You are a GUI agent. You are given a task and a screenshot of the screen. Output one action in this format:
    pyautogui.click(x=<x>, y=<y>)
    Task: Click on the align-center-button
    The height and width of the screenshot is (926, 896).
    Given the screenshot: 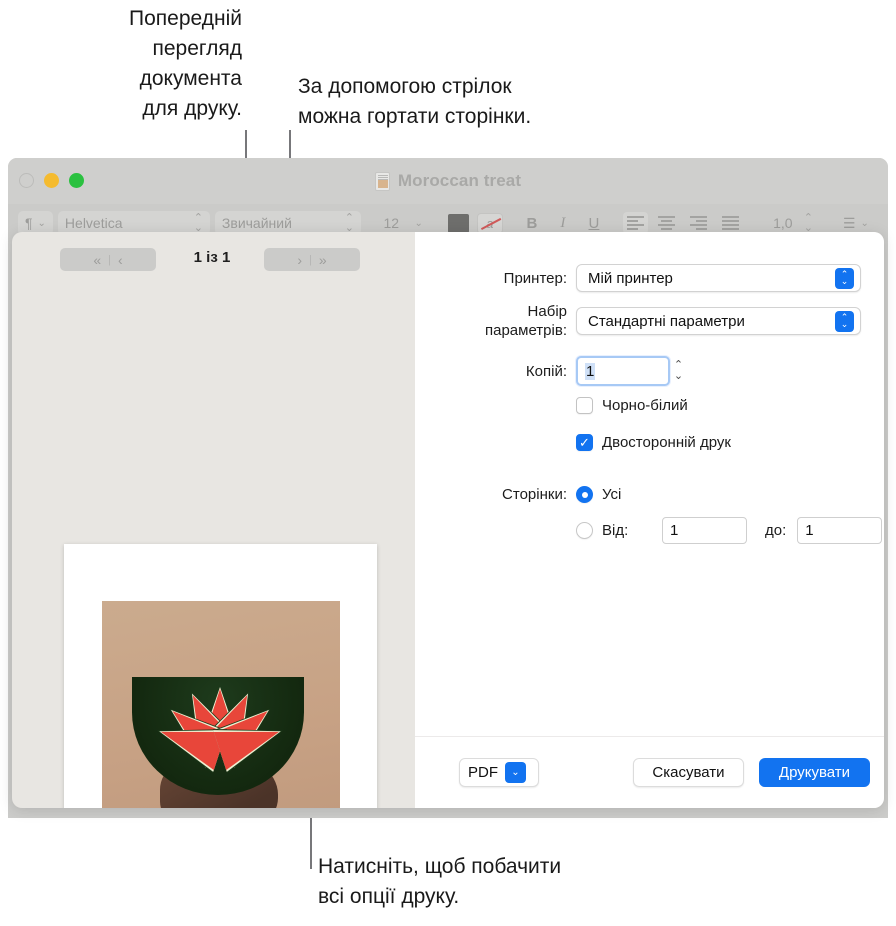 What is the action you would take?
    pyautogui.click(x=666, y=223)
    